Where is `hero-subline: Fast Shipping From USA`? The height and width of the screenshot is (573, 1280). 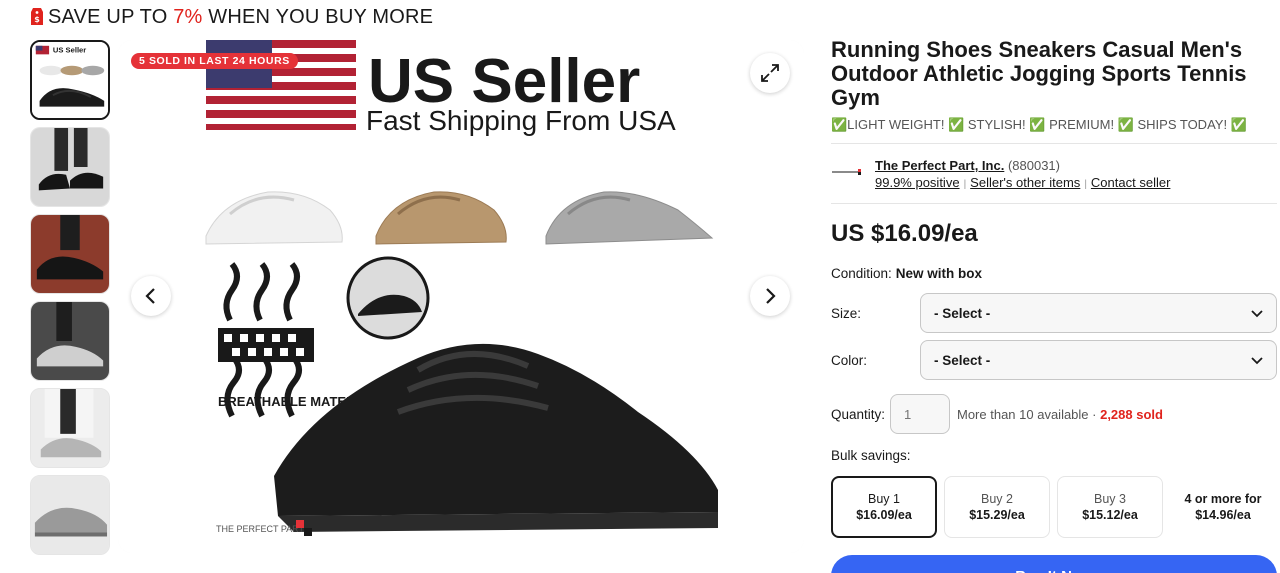
hero-subline: Fast Shipping From USA is located at coordinates (521, 120).